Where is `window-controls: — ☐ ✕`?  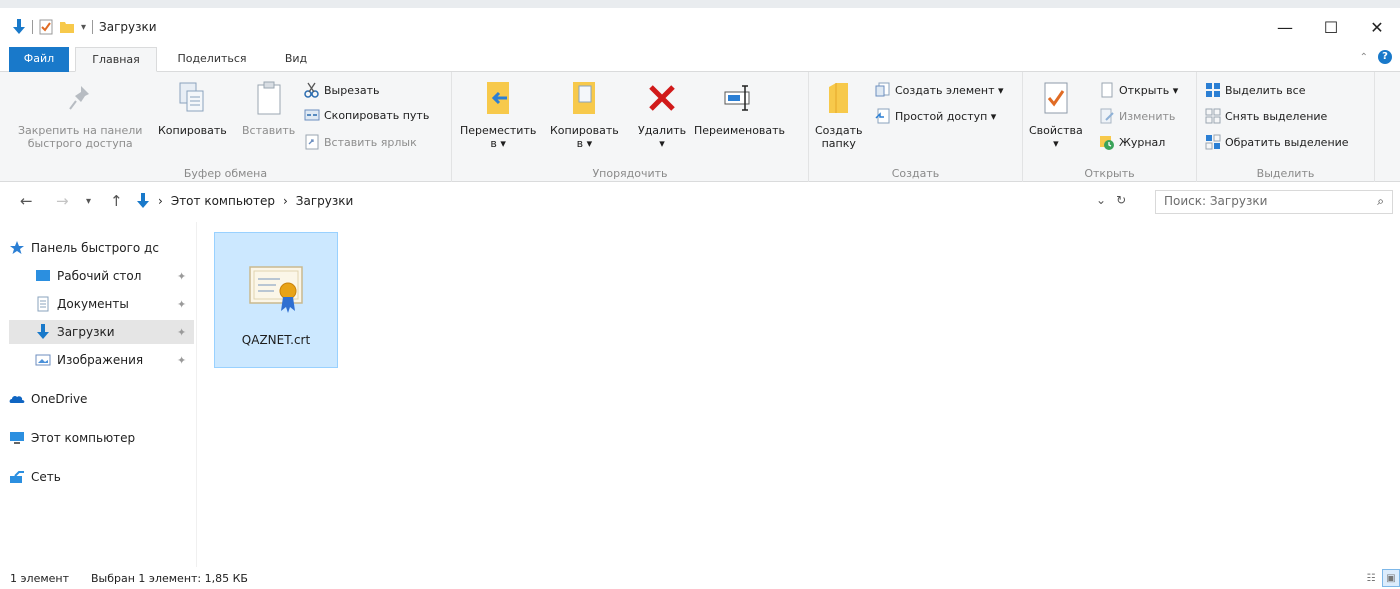 window-controls: — ☐ ✕ is located at coordinates (1331, 27).